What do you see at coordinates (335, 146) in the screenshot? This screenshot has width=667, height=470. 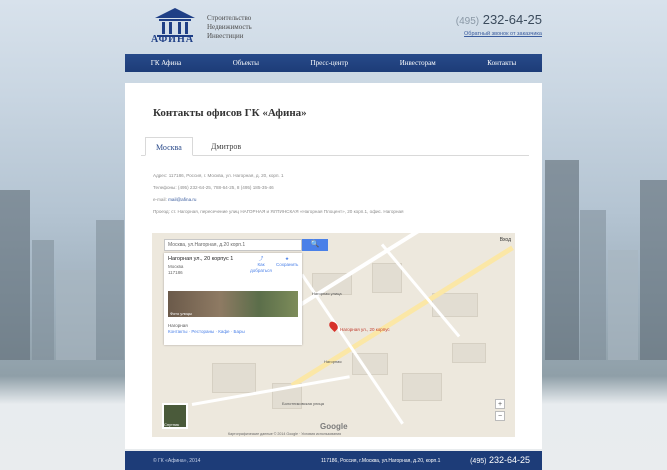 I see `city-tabs: Москва Дмитров` at bounding box center [335, 146].